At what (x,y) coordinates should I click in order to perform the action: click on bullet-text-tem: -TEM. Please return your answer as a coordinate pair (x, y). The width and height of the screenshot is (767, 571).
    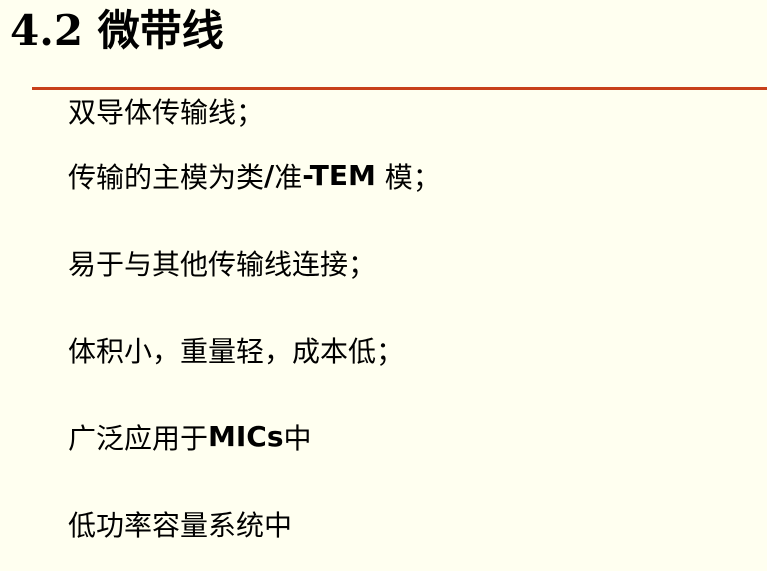
    Looking at the image, I should click on (339, 175).